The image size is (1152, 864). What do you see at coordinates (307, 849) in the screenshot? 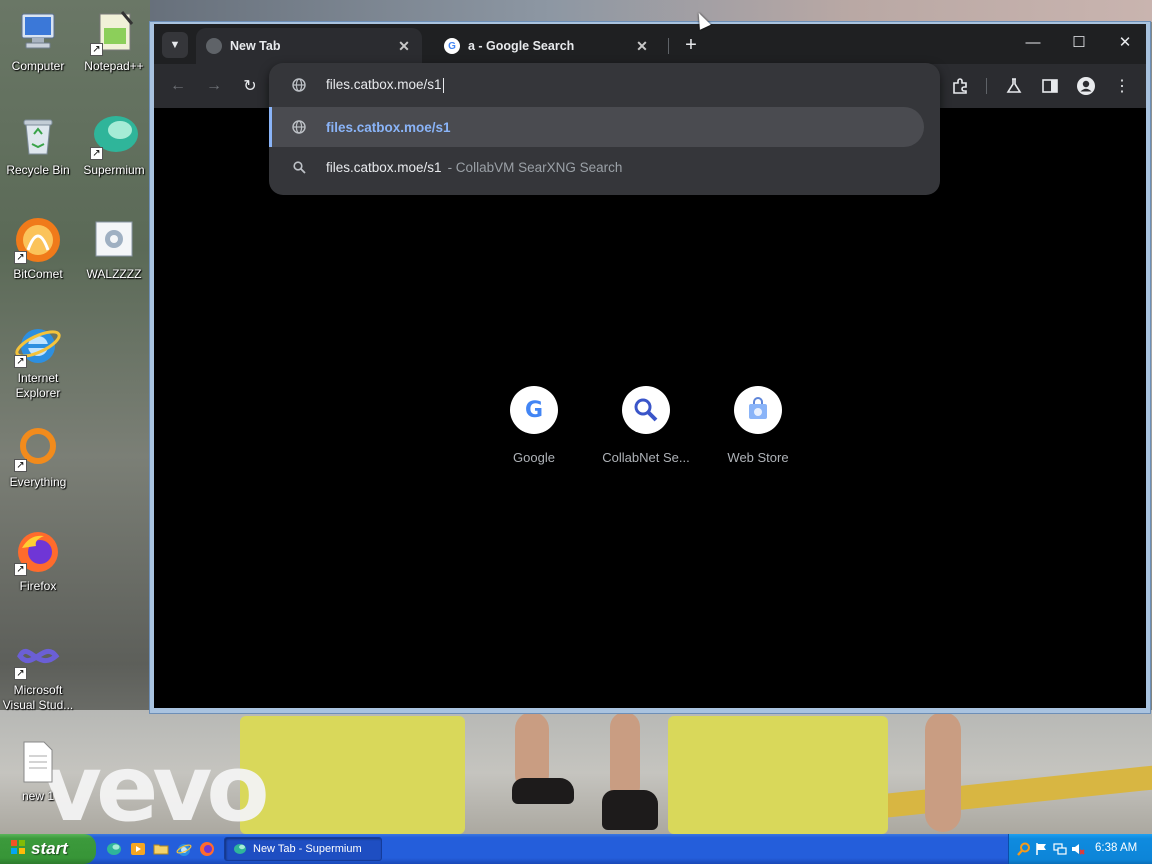
I see `taskbar-button-label: New Tab - Supermium` at bounding box center [307, 849].